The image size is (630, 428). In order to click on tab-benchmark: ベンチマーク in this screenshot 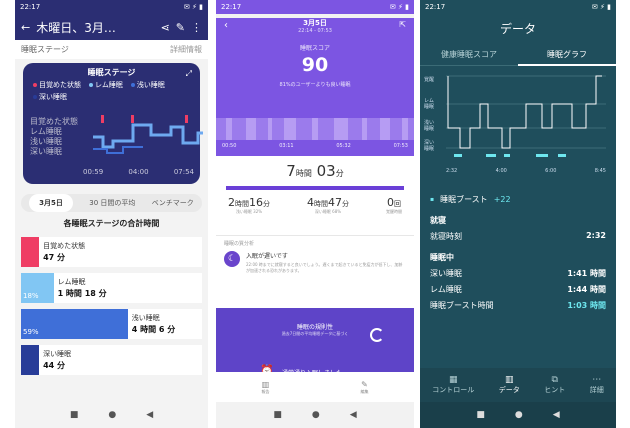, I will do `click(173, 203)`.